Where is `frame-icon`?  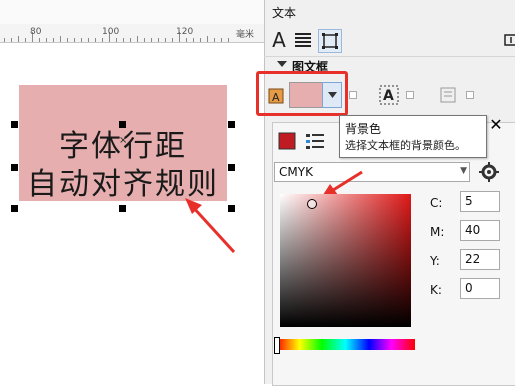
frame-icon is located at coordinates (330, 41).